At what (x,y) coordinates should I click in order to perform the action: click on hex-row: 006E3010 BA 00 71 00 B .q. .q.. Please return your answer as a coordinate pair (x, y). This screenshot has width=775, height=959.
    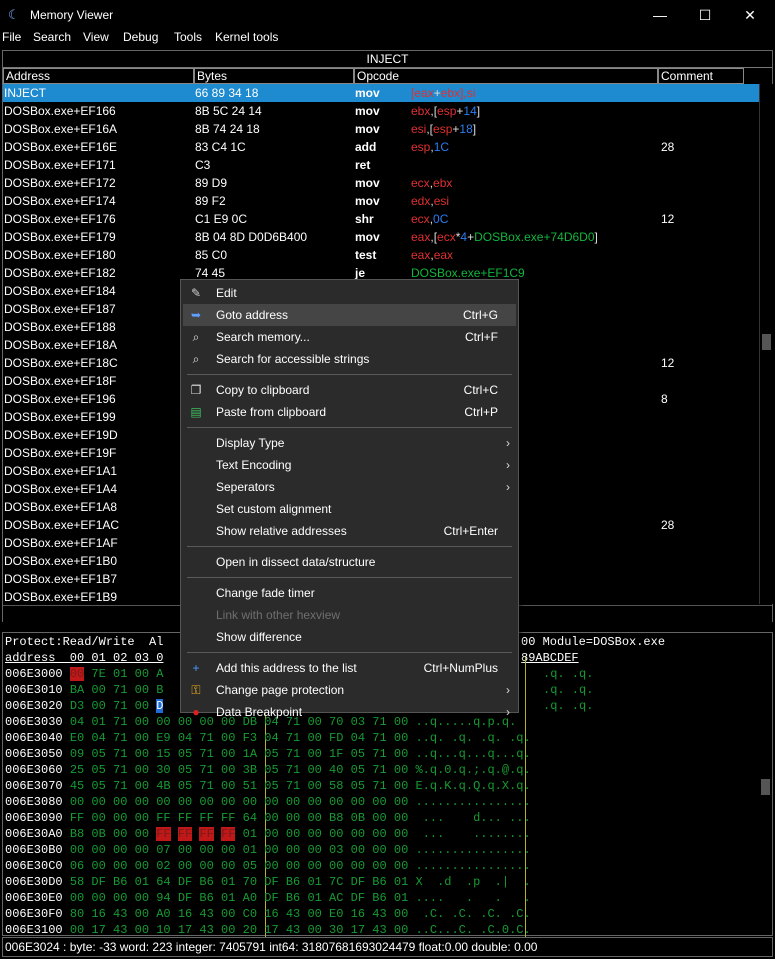
    Looking at the image, I should click on (299, 690).